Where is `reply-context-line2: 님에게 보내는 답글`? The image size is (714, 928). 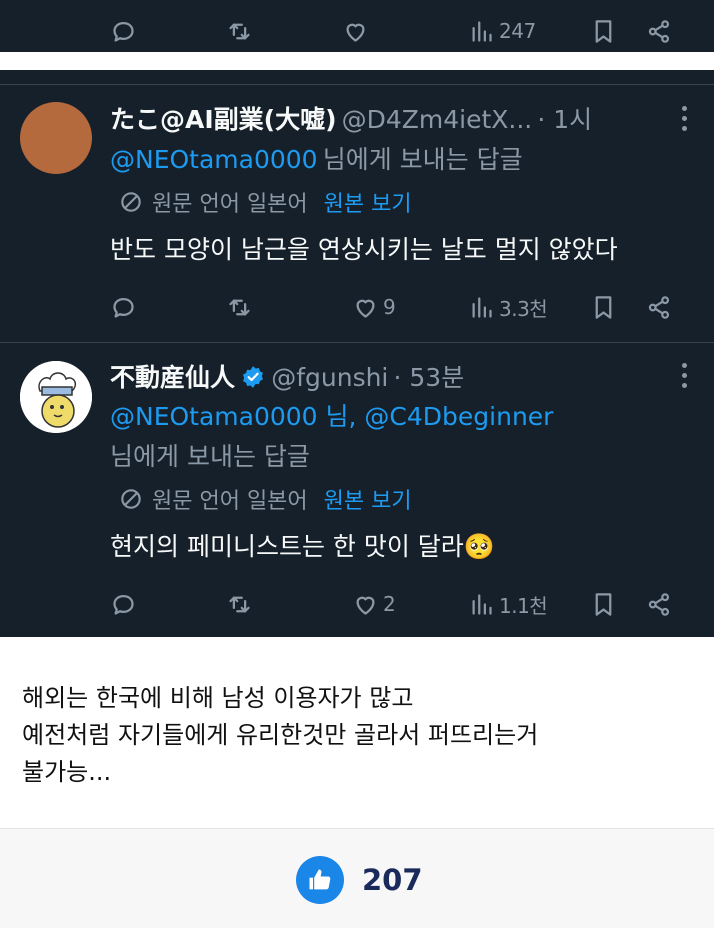
reply-context-line2: 님에게 보내는 답글 is located at coordinates (210, 455).